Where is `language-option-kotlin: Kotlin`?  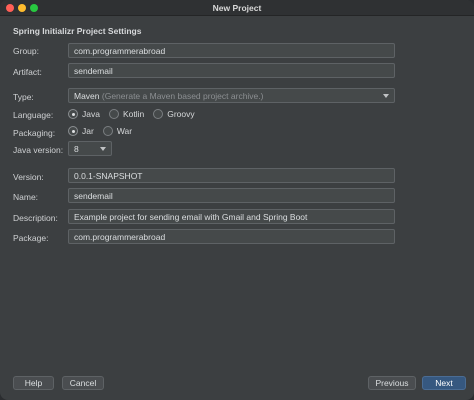
language-option-kotlin: Kotlin is located at coordinates (126, 114).